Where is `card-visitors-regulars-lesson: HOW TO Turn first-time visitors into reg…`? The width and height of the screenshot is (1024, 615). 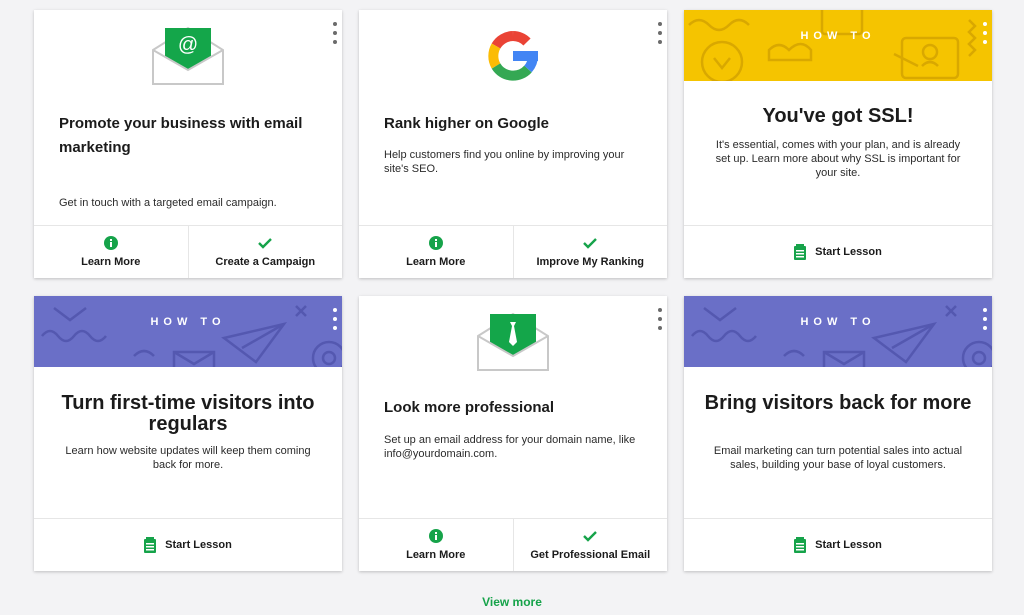 card-visitors-regulars-lesson: HOW TO Turn first-time visitors into reg… is located at coordinates (188, 433).